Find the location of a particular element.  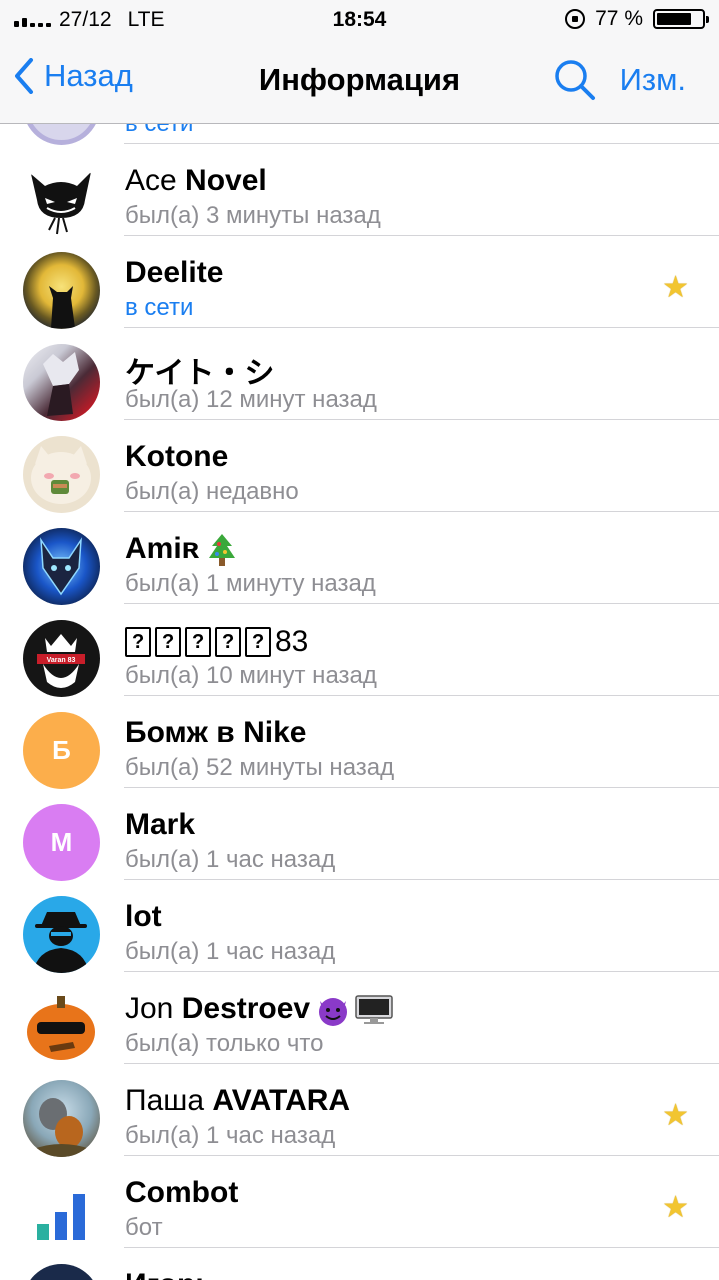

contact-status: был(а) 3 минуты назад is located at coordinates (253, 215).